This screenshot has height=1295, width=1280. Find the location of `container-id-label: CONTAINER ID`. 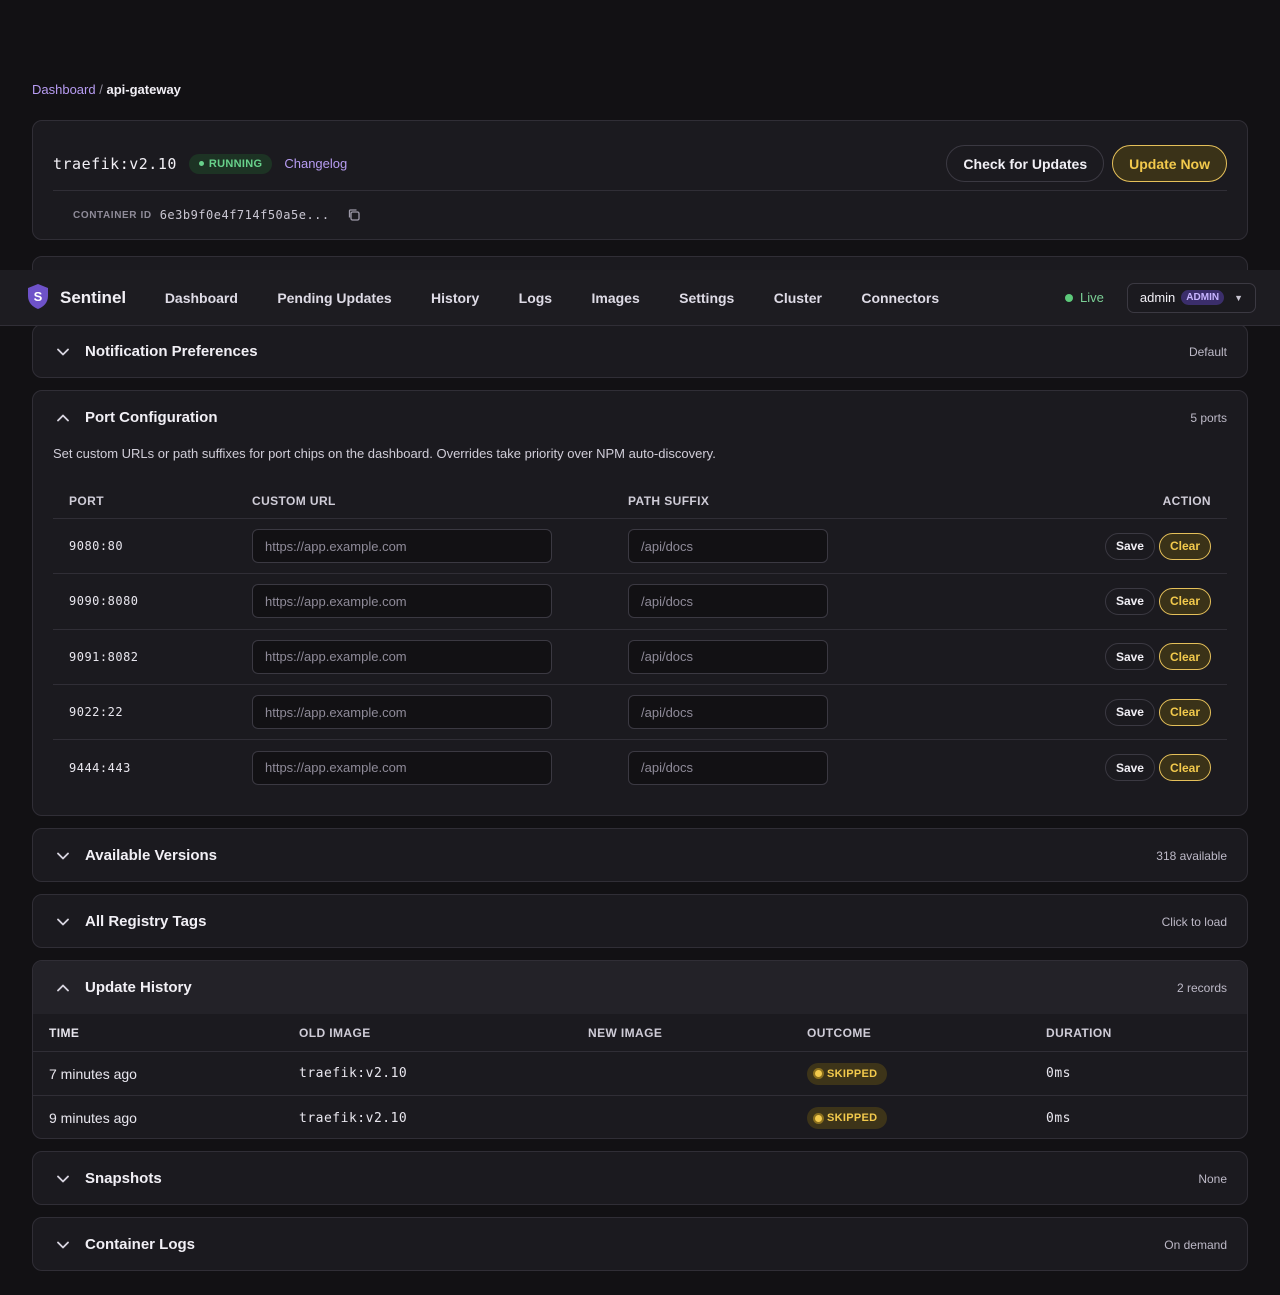

container-id-label: CONTAINER ID is located at coordinates (112, 215).